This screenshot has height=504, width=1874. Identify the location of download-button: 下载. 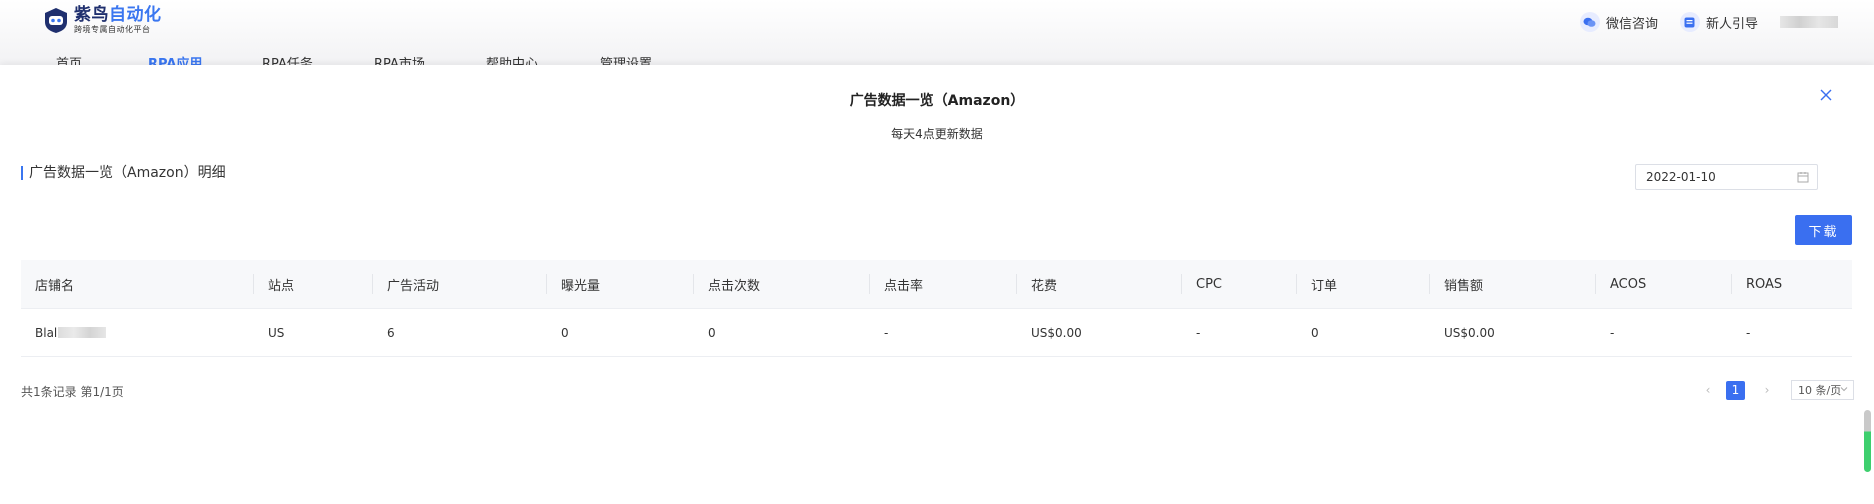
(1823, 230).